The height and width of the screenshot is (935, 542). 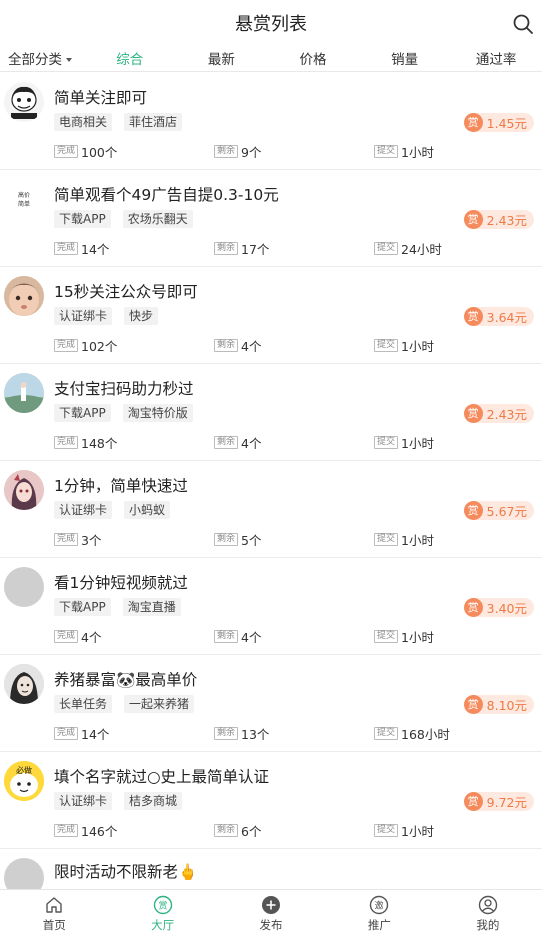 I want to click on meta-done: 完成 14个, so click(x=81, y=733).